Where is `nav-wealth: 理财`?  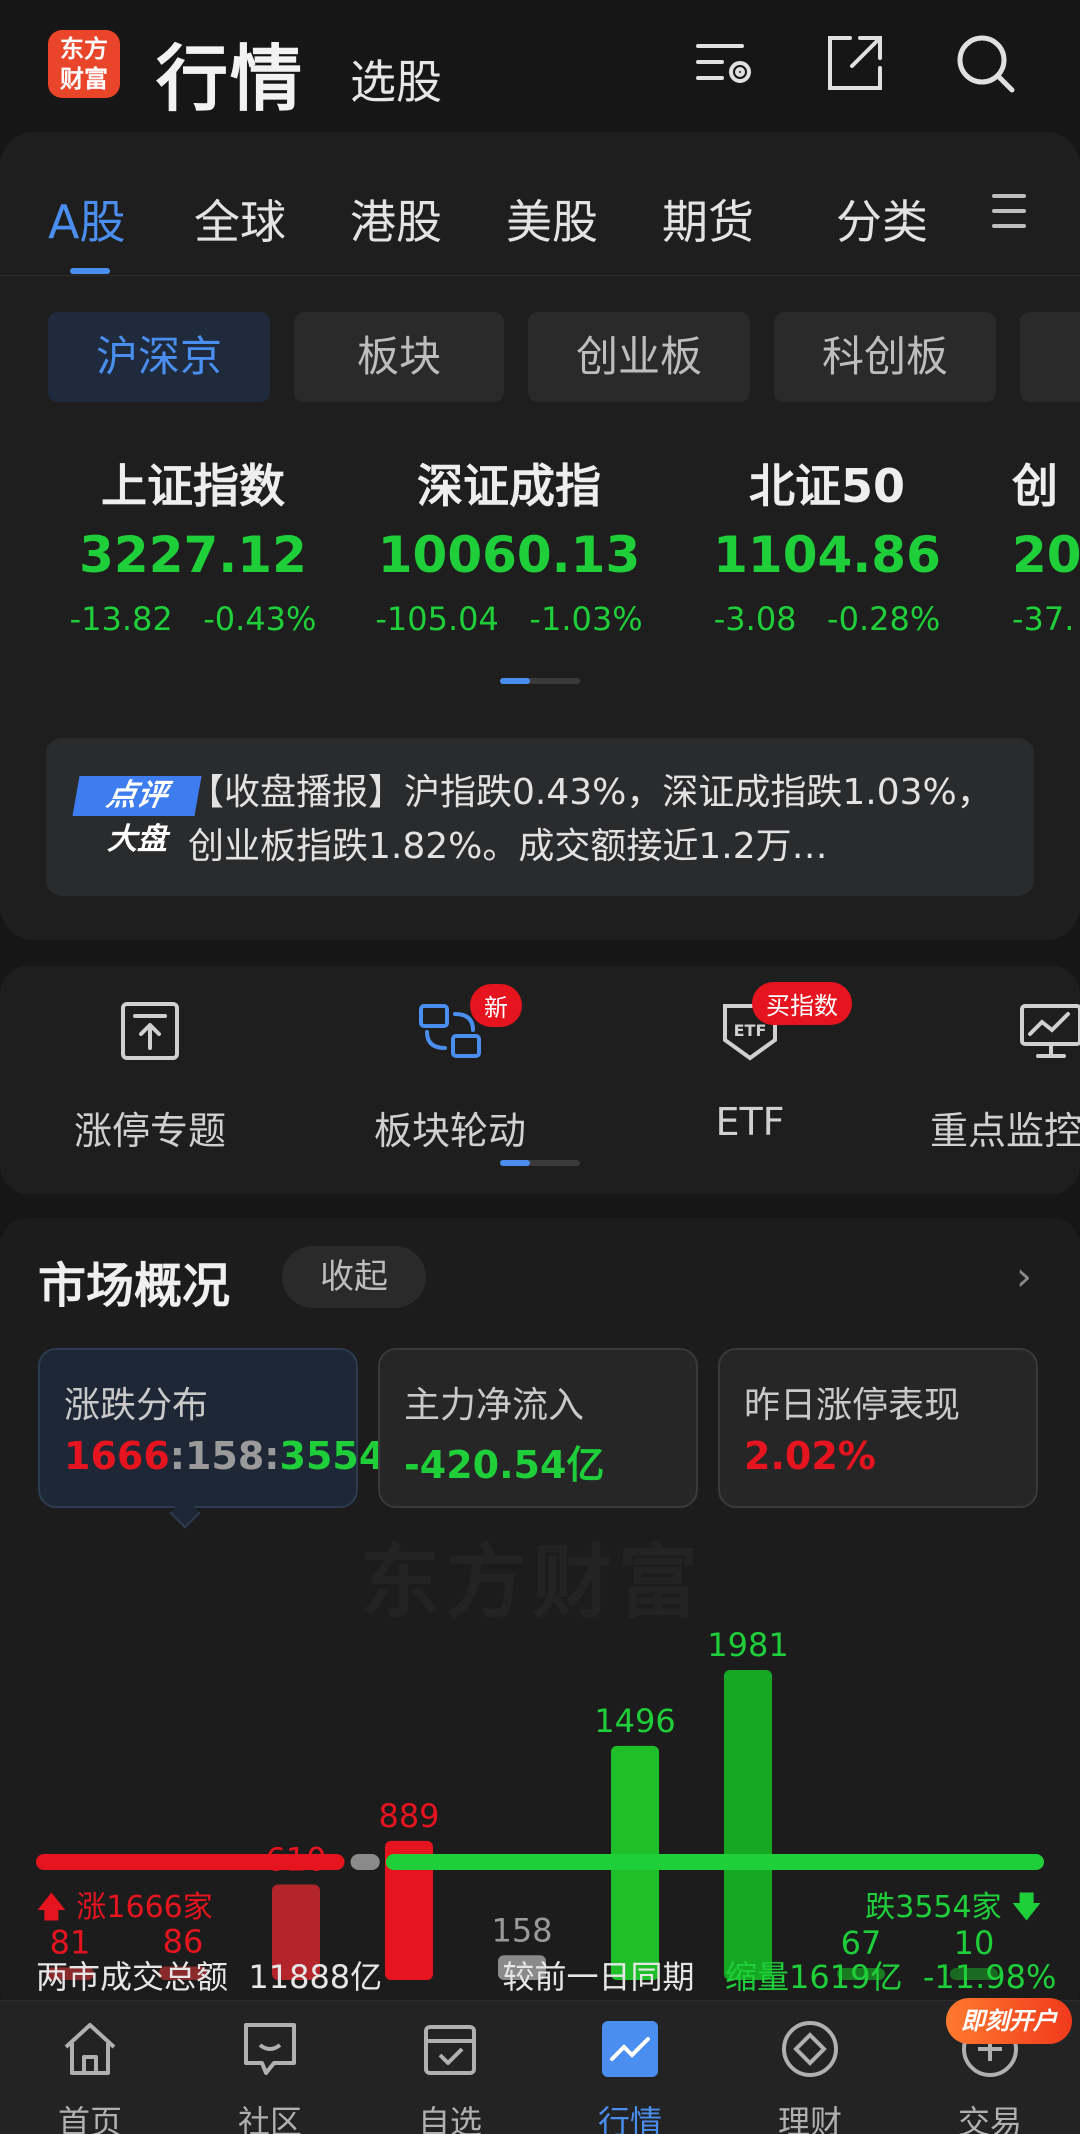
nav-wealth: 理财 is located at coordinates (810, 2075).